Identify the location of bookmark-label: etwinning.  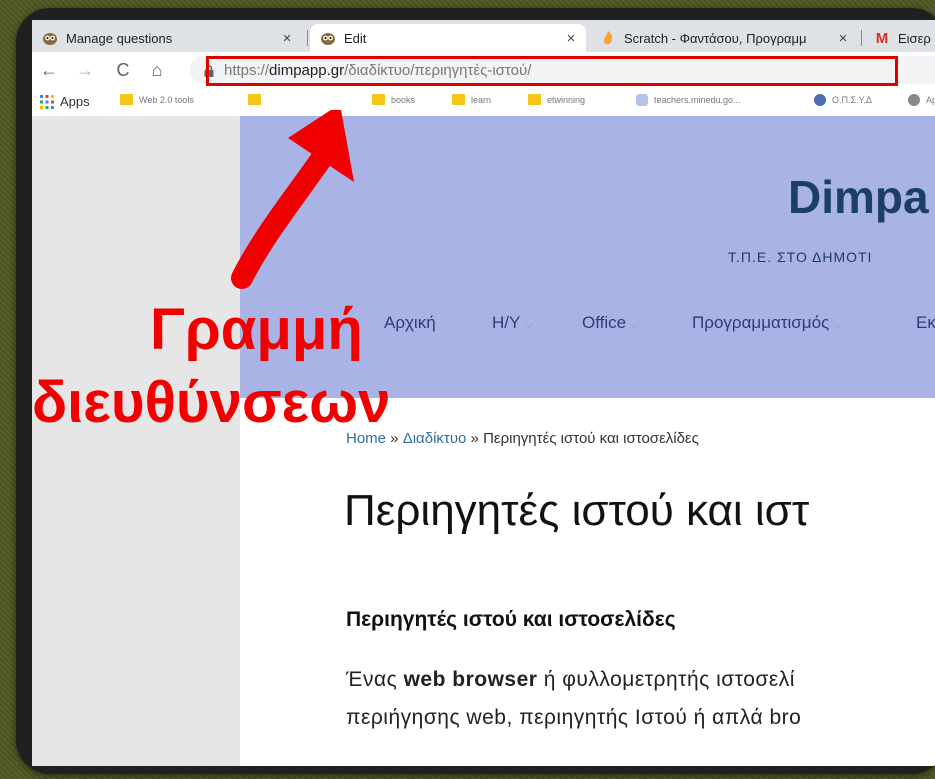
(566, 99).